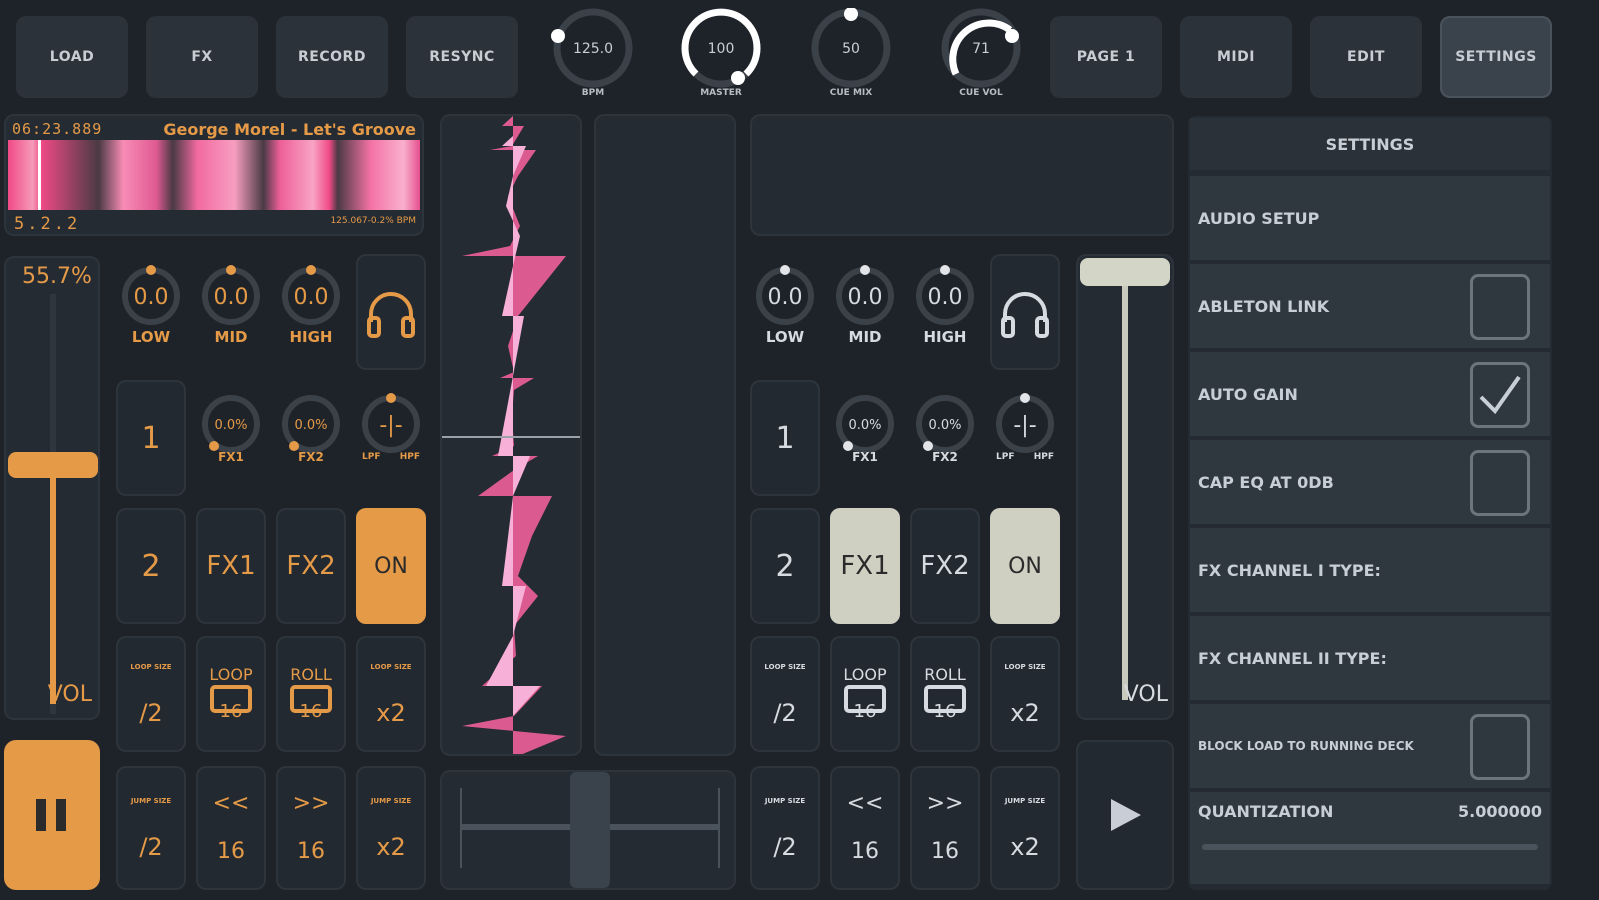  Describe the element at coordinates (785, 566) in the screenshot. I see `deck-b-hotcue-2: 2` at that location.